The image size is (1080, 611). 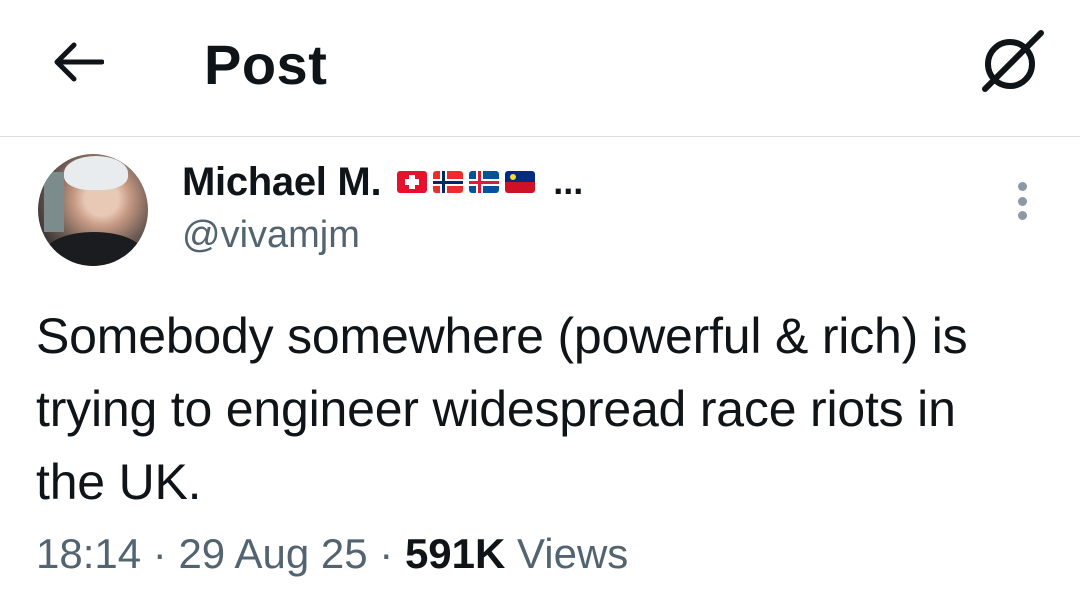 I want to click on grok-icon, so click(x=1013, y=61).